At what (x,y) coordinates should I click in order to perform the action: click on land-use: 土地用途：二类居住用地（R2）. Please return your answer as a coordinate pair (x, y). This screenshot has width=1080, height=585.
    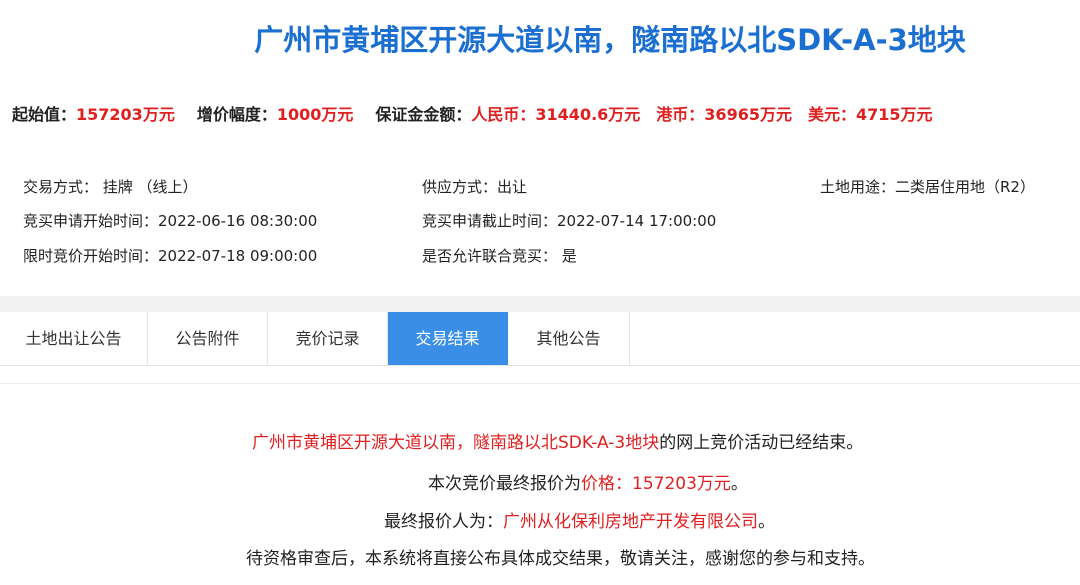
    Looking at the image, I should click on (927, 187).